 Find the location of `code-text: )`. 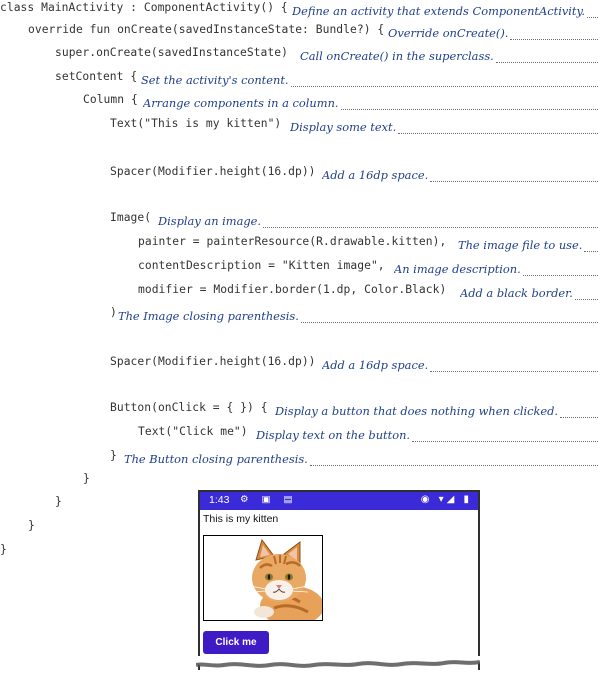

code-text: ) is located at coordinates (113, 312).